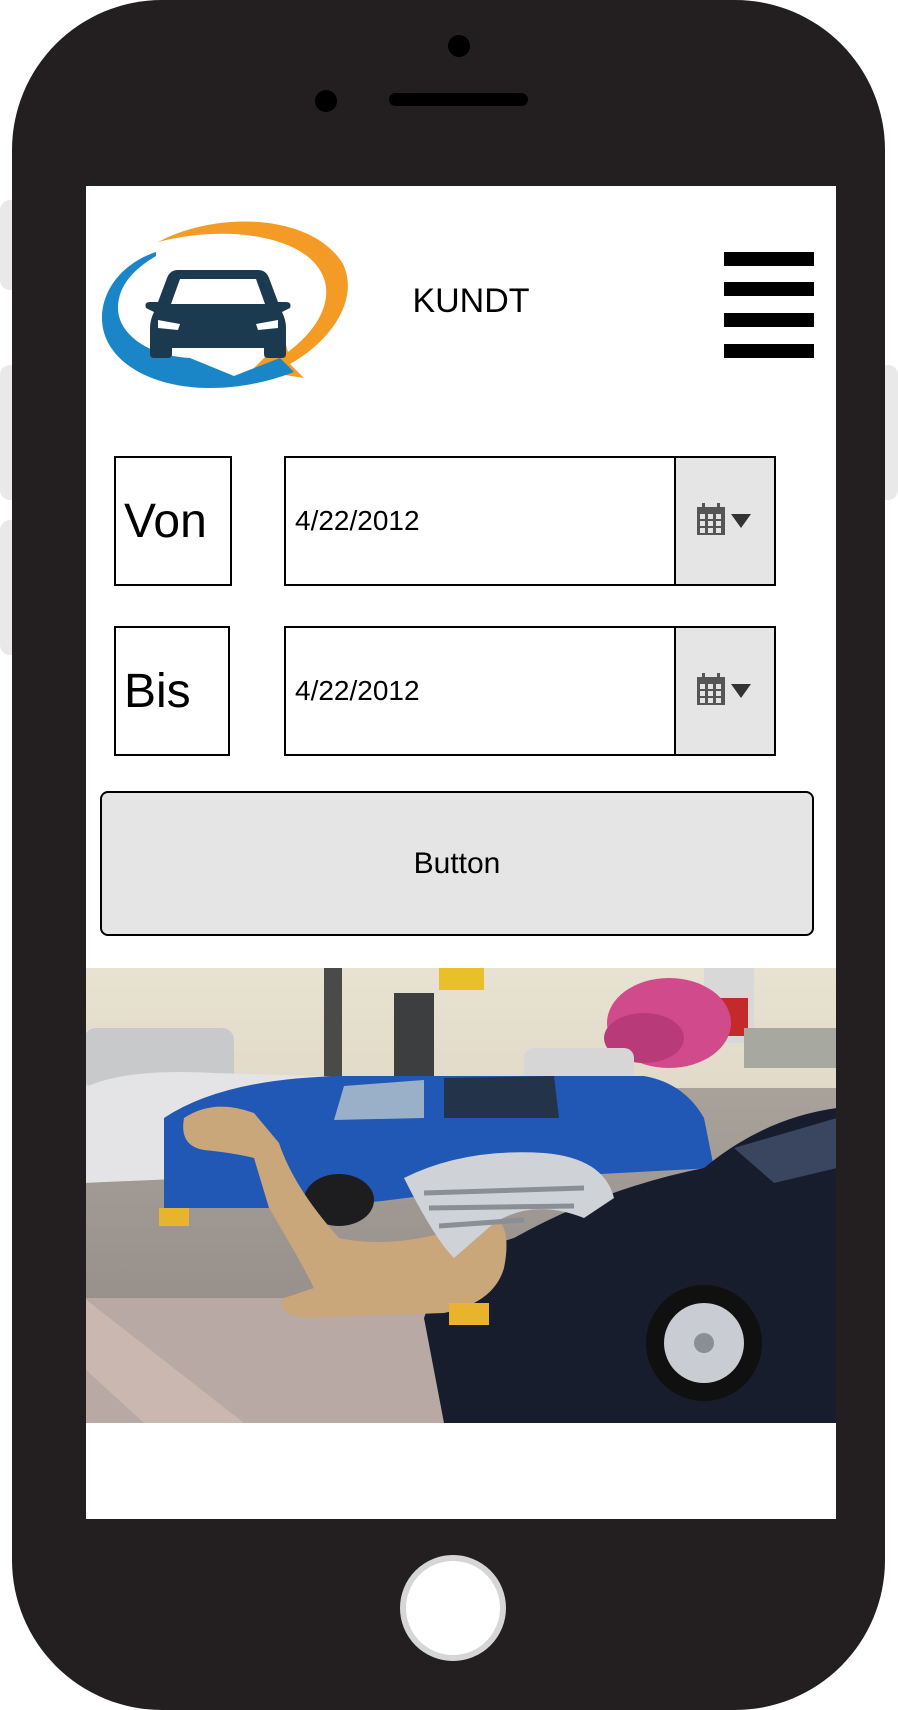  Describe the element at coordinates (357, 521) in the screenshot. I see `from-date-value: 4/22/2012` at that location.